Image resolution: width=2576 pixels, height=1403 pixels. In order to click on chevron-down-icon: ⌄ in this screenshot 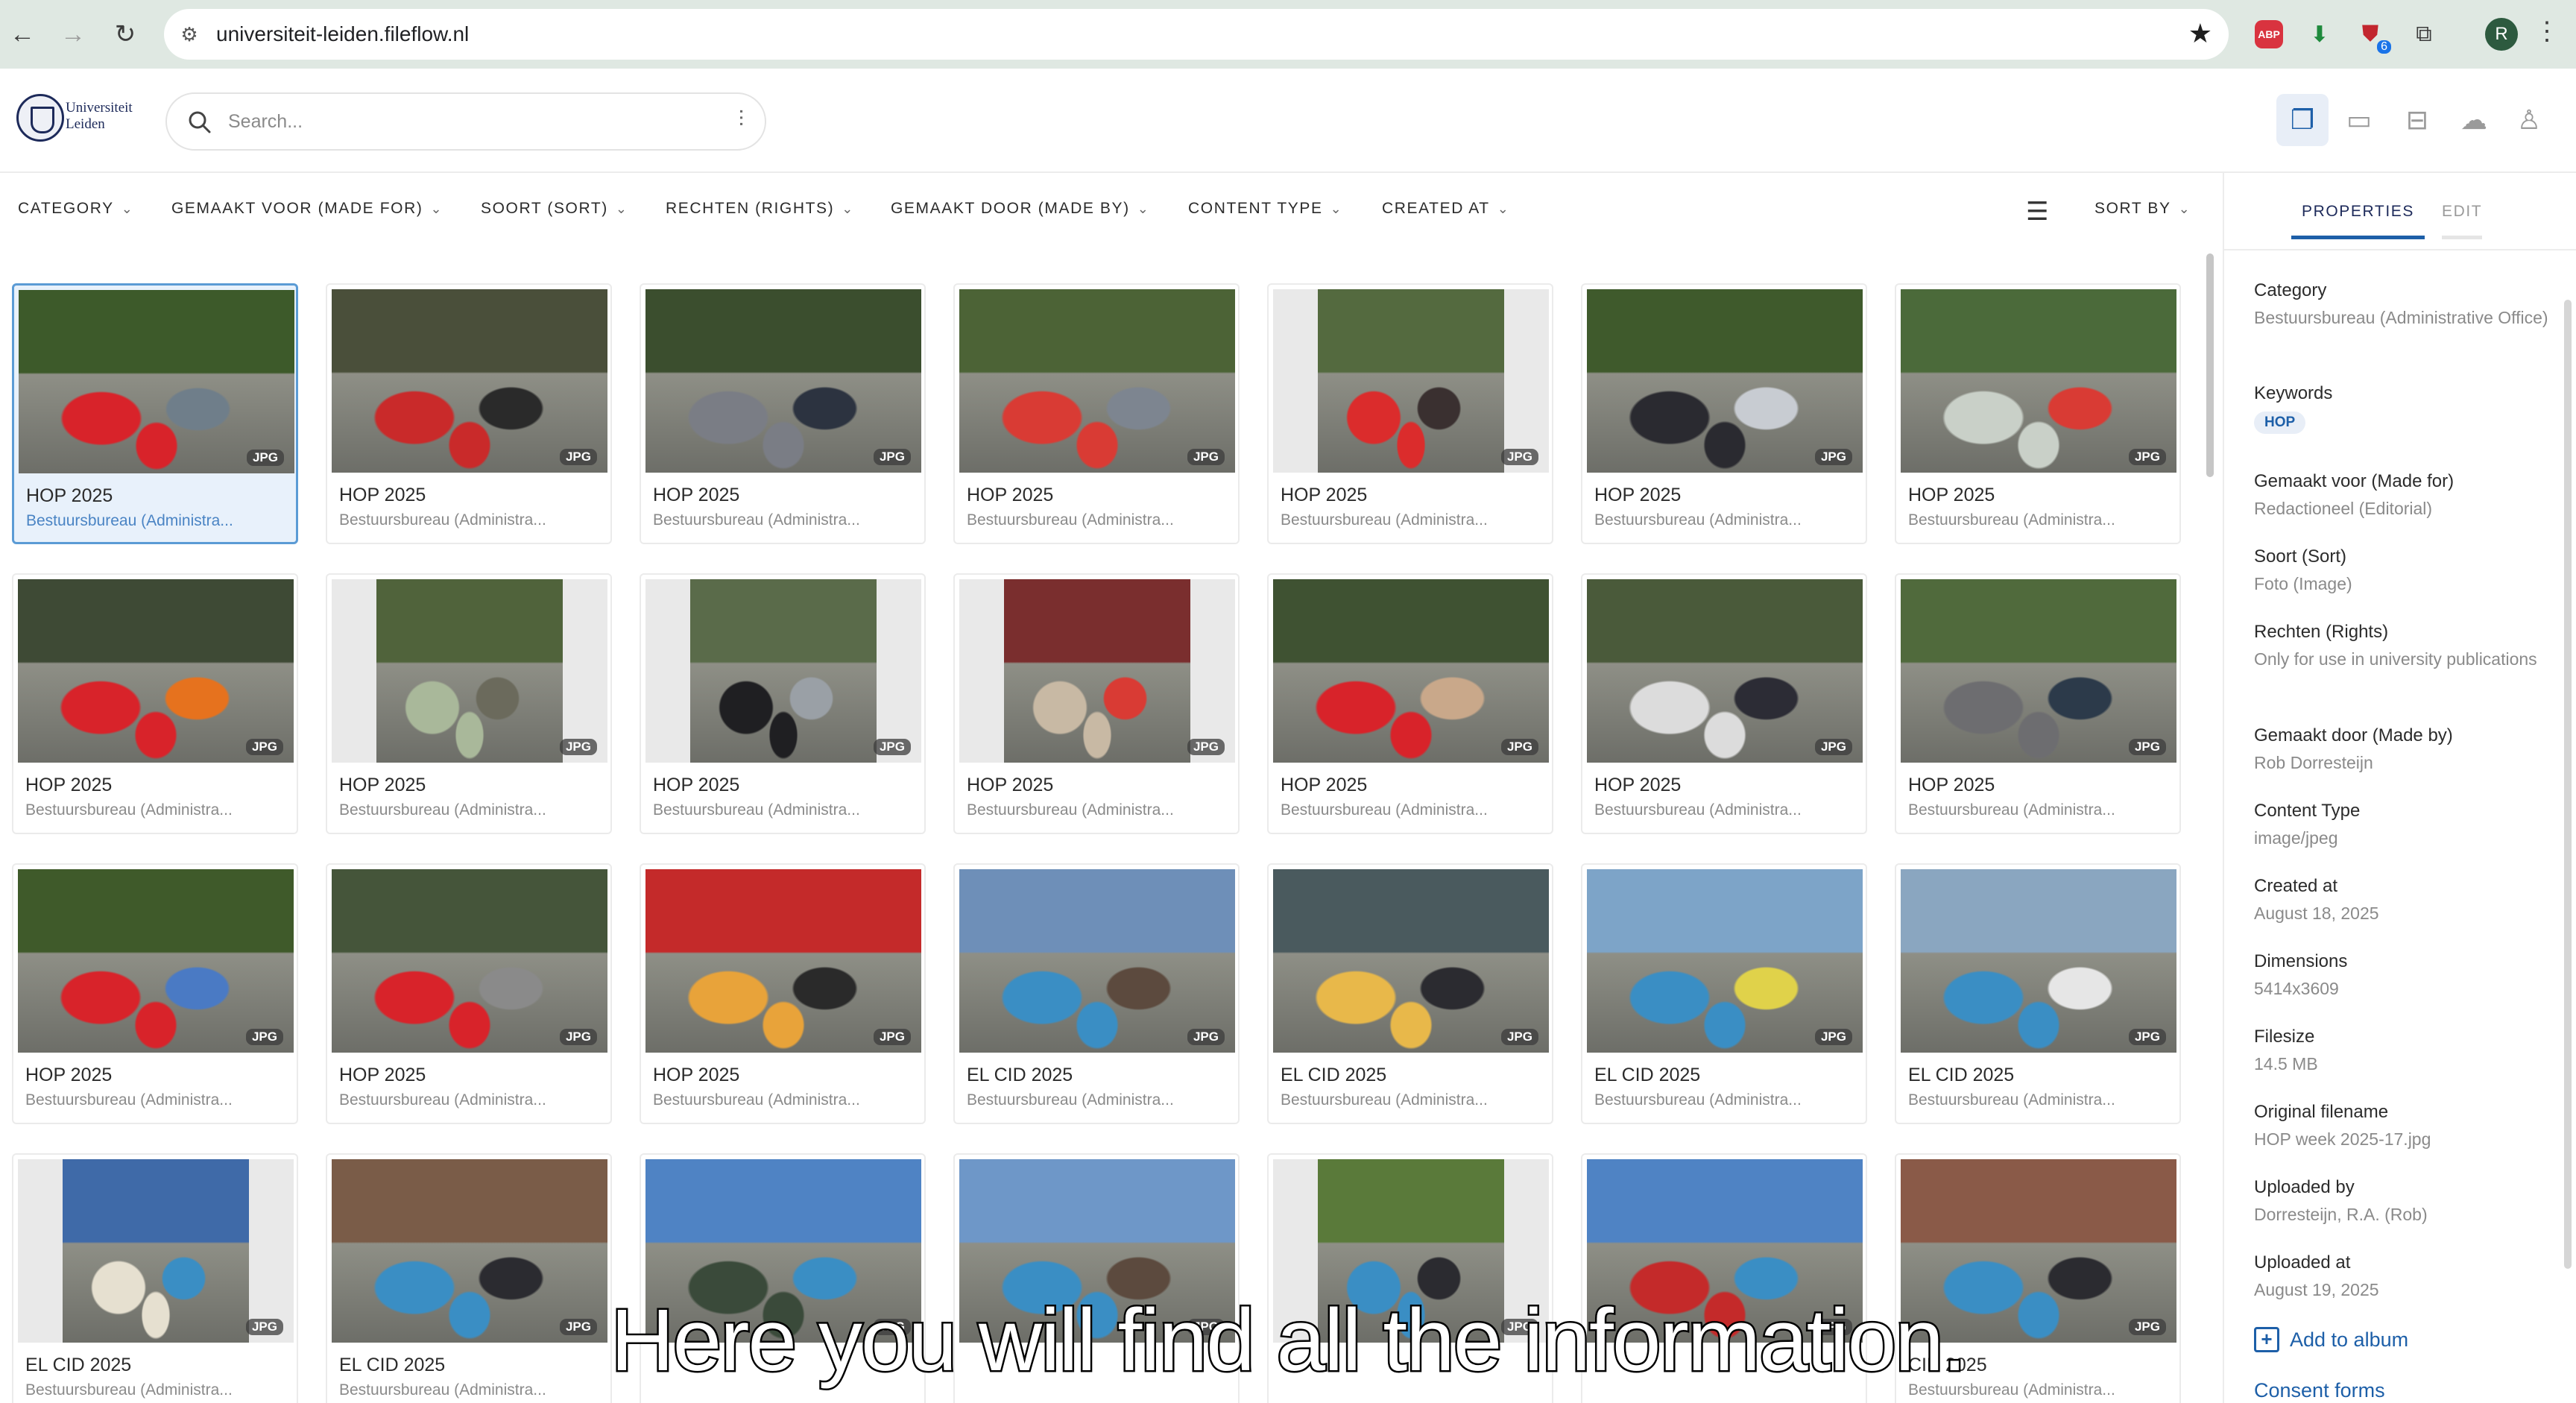, I will do `click(1337, 208)`.